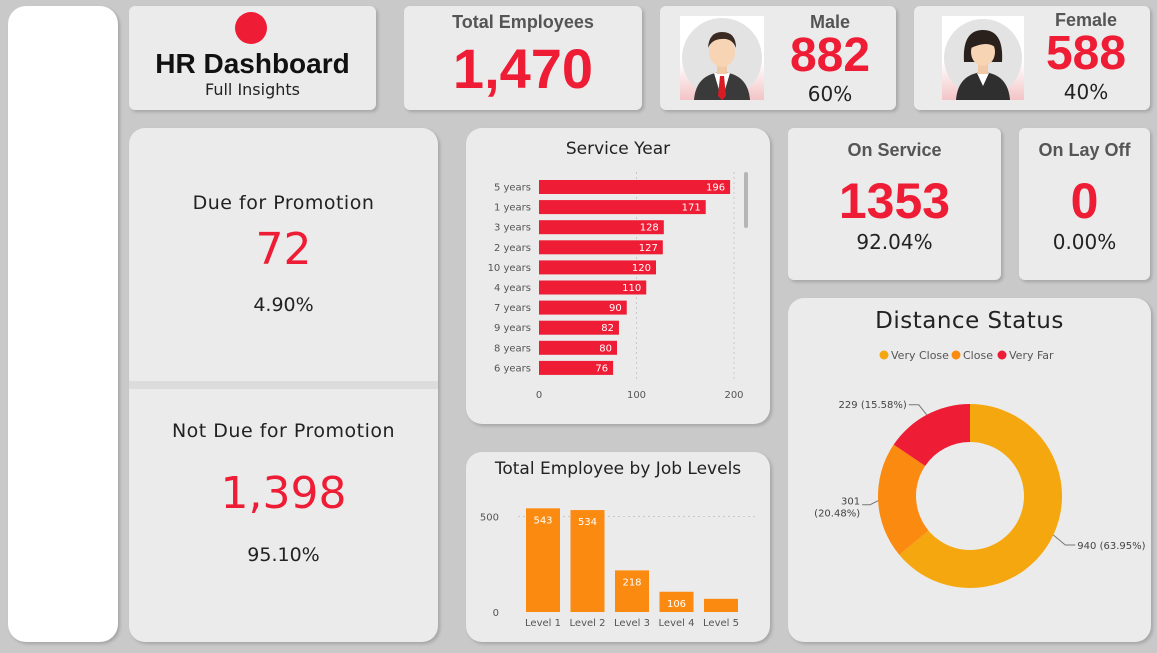  What do you see at coordinates (607, 328) in the screenshot?
I see `service-year-data-label: 82` at bounding box center [607, 328].